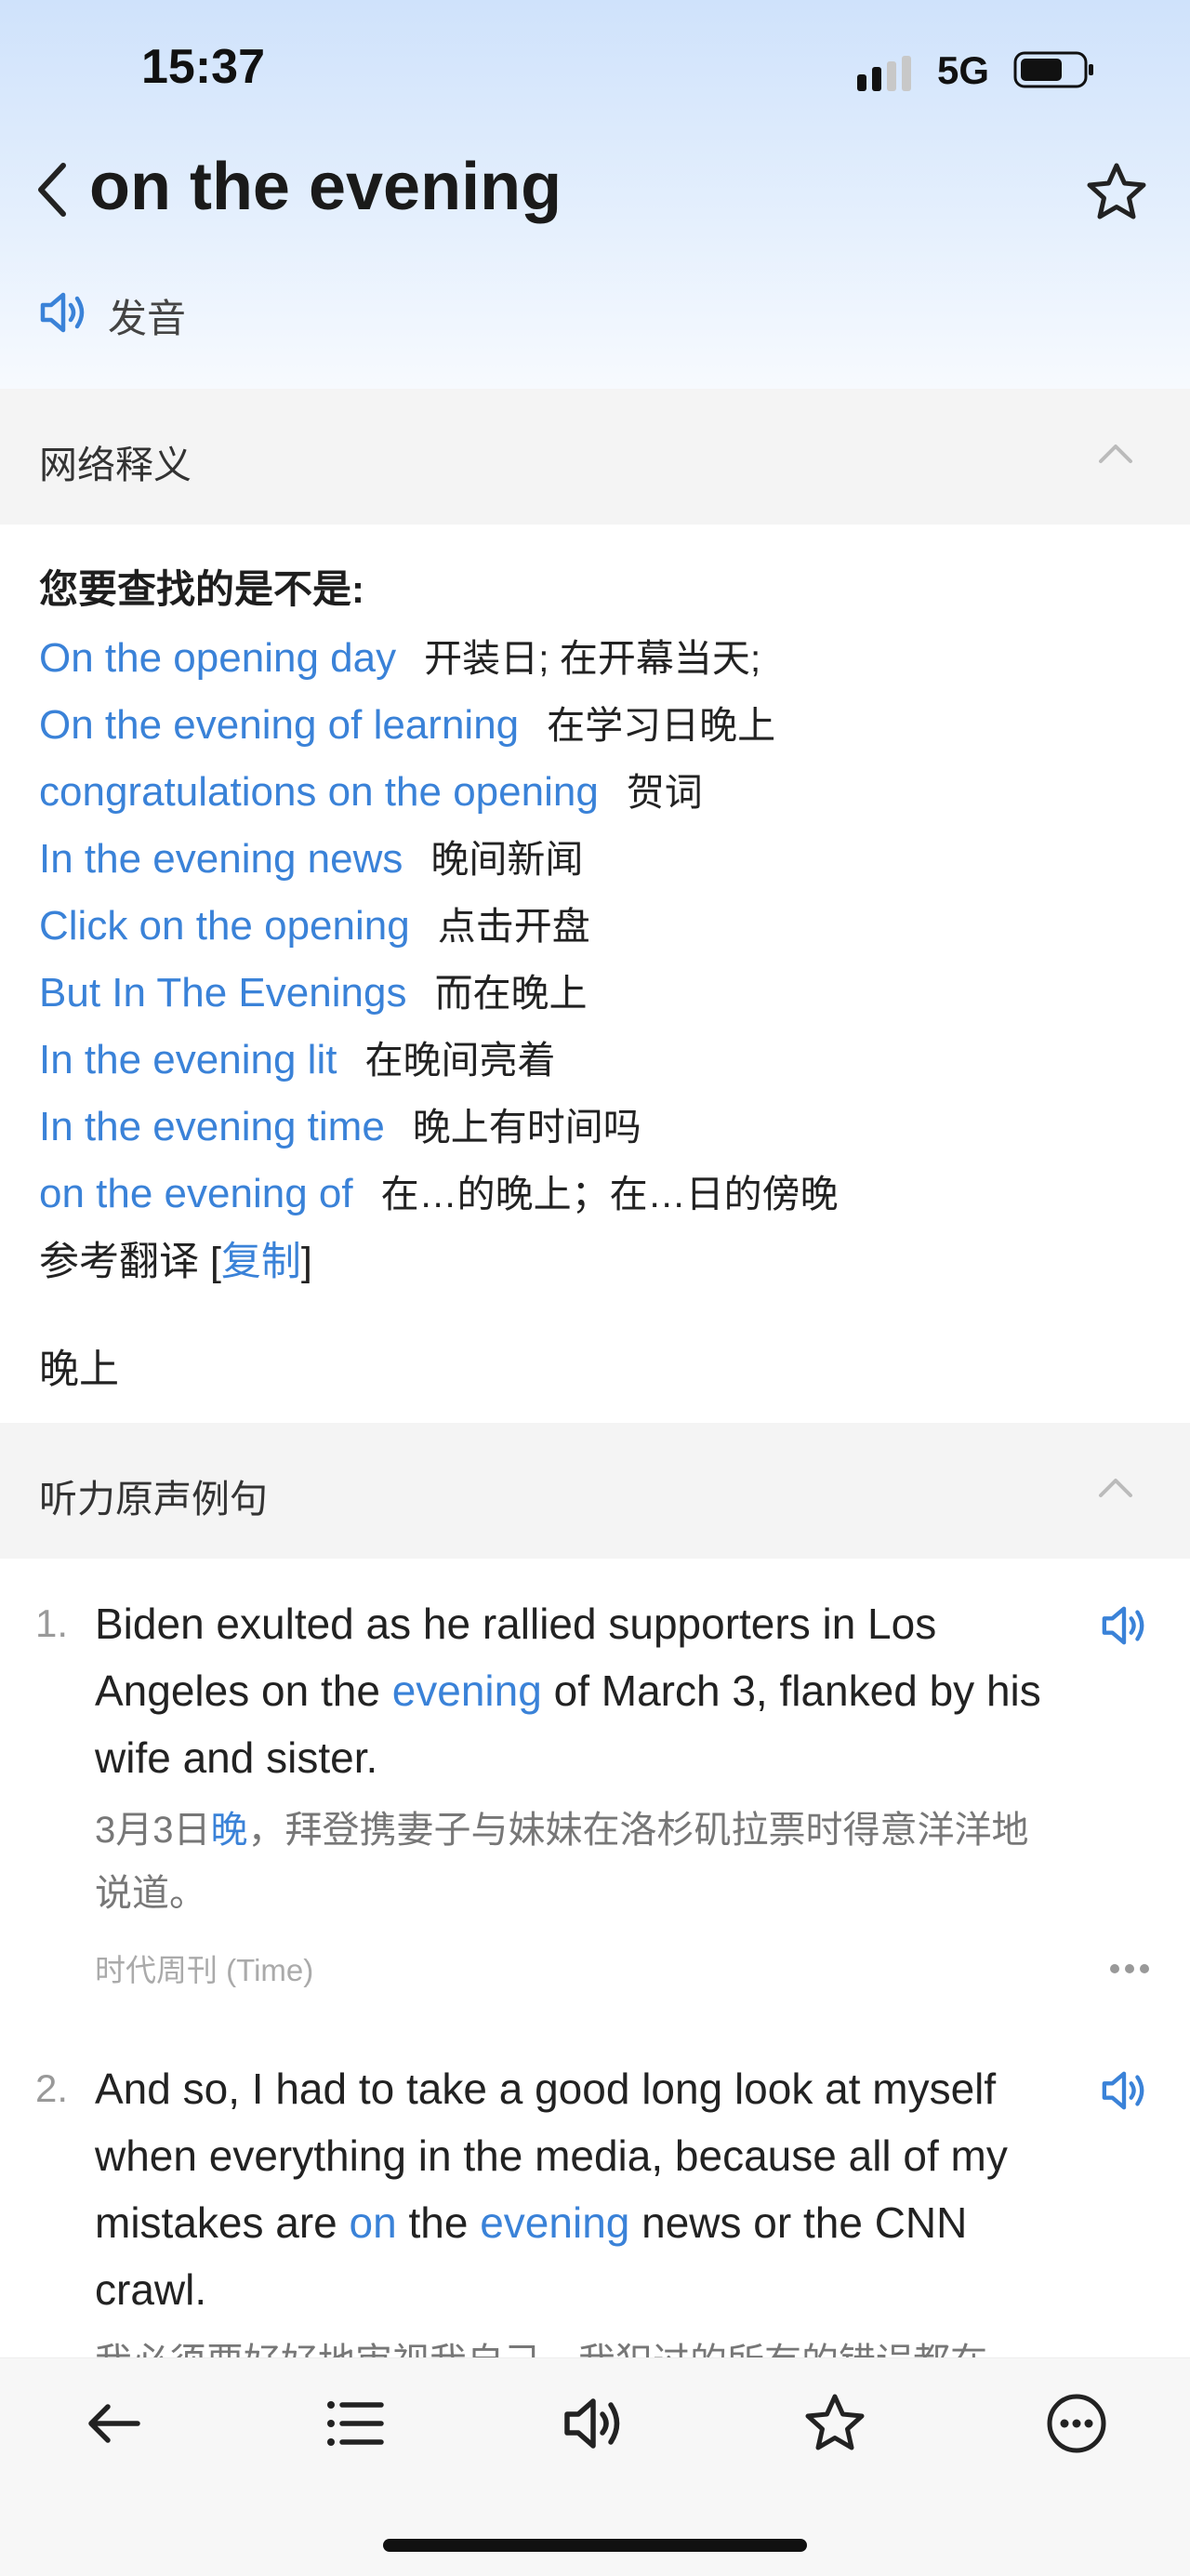  Describe the element at coordinates (119, 1262) in the screenshot. I see `reference-label: 参考翻译` at that location.